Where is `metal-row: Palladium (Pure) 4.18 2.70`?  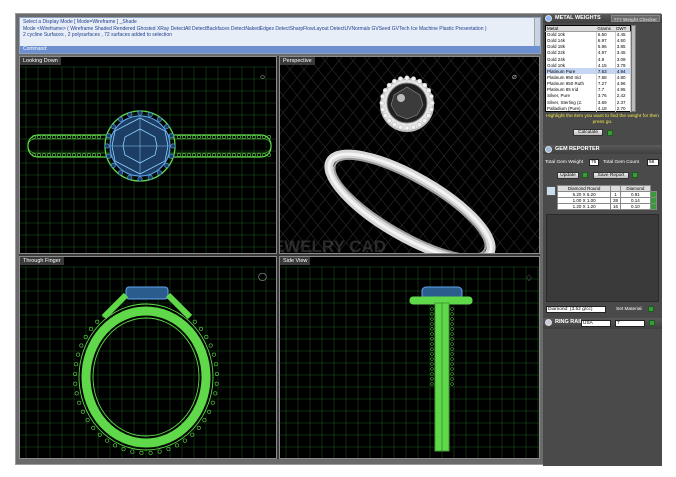
metal-row: Palladium (Pure) 4.18 2.70 is located at coordinates (588, 108).